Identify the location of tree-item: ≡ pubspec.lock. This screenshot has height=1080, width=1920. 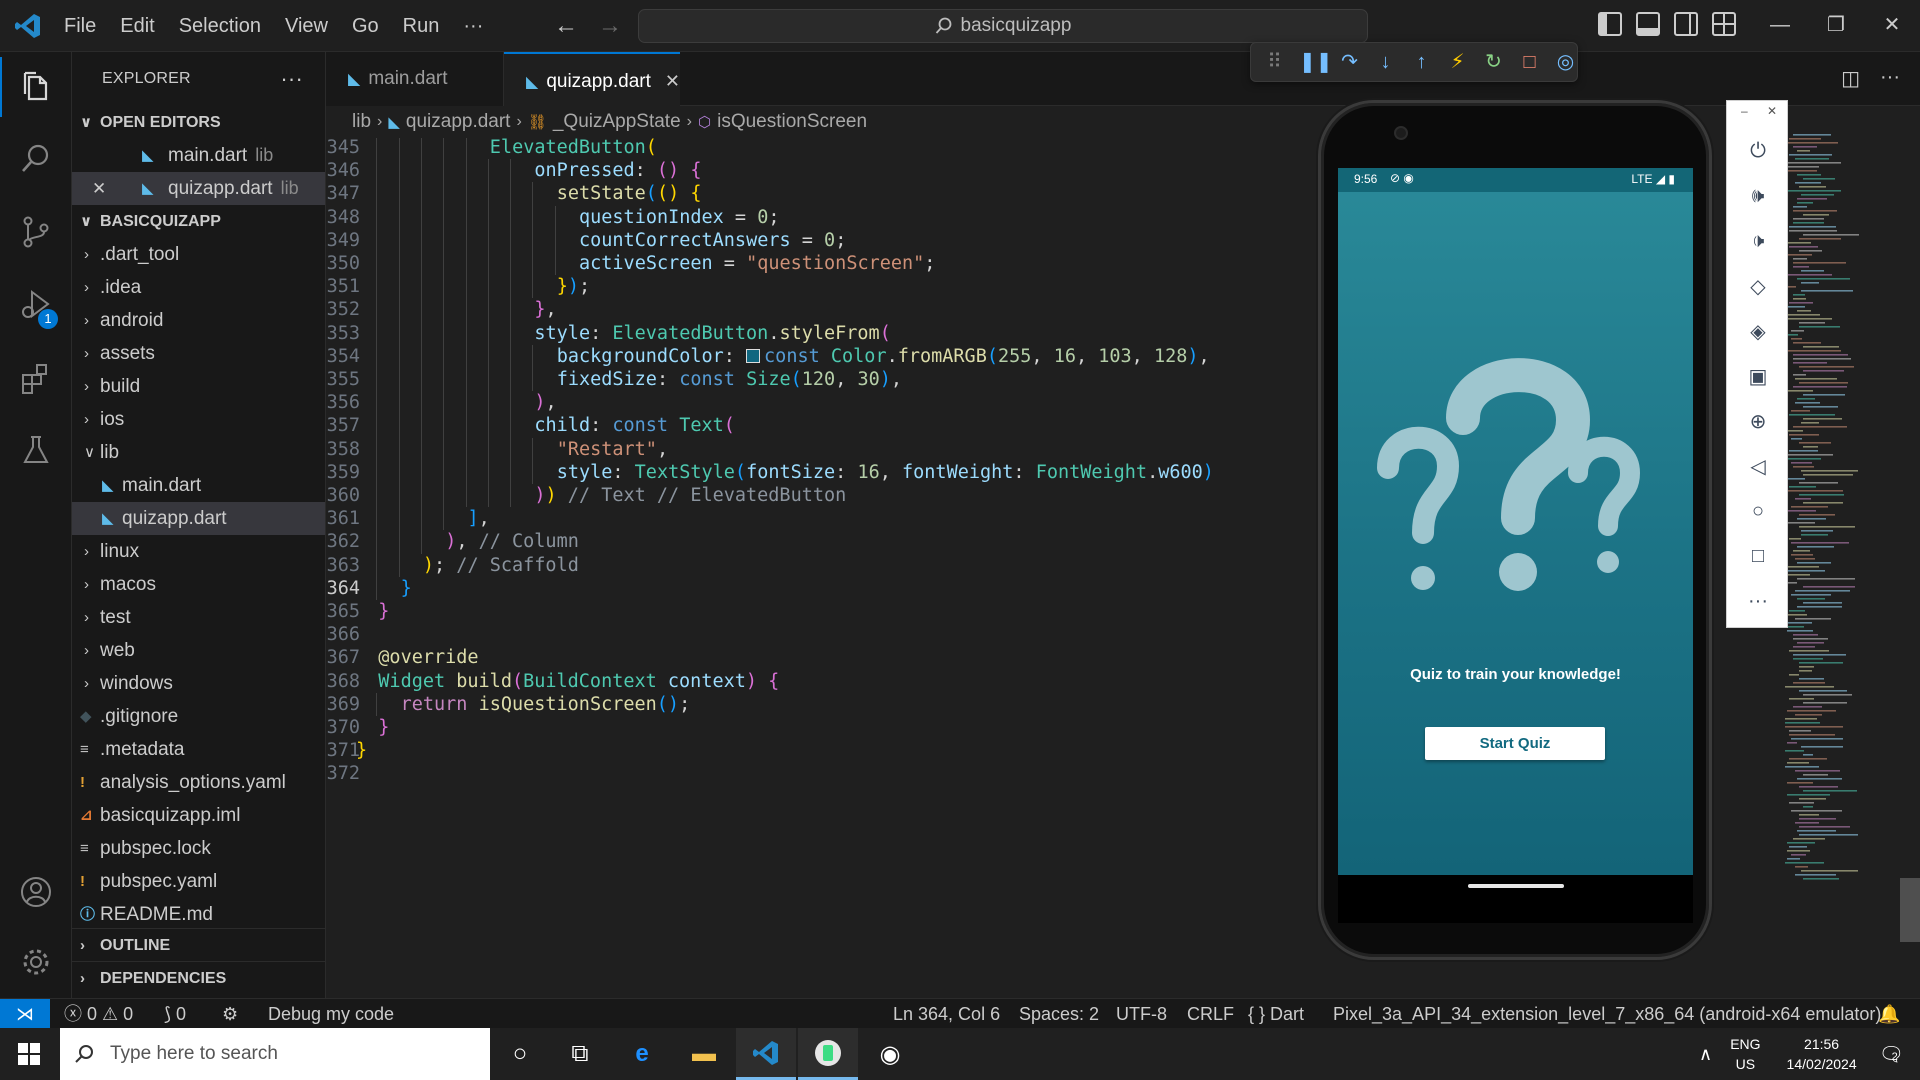
(198, 848).